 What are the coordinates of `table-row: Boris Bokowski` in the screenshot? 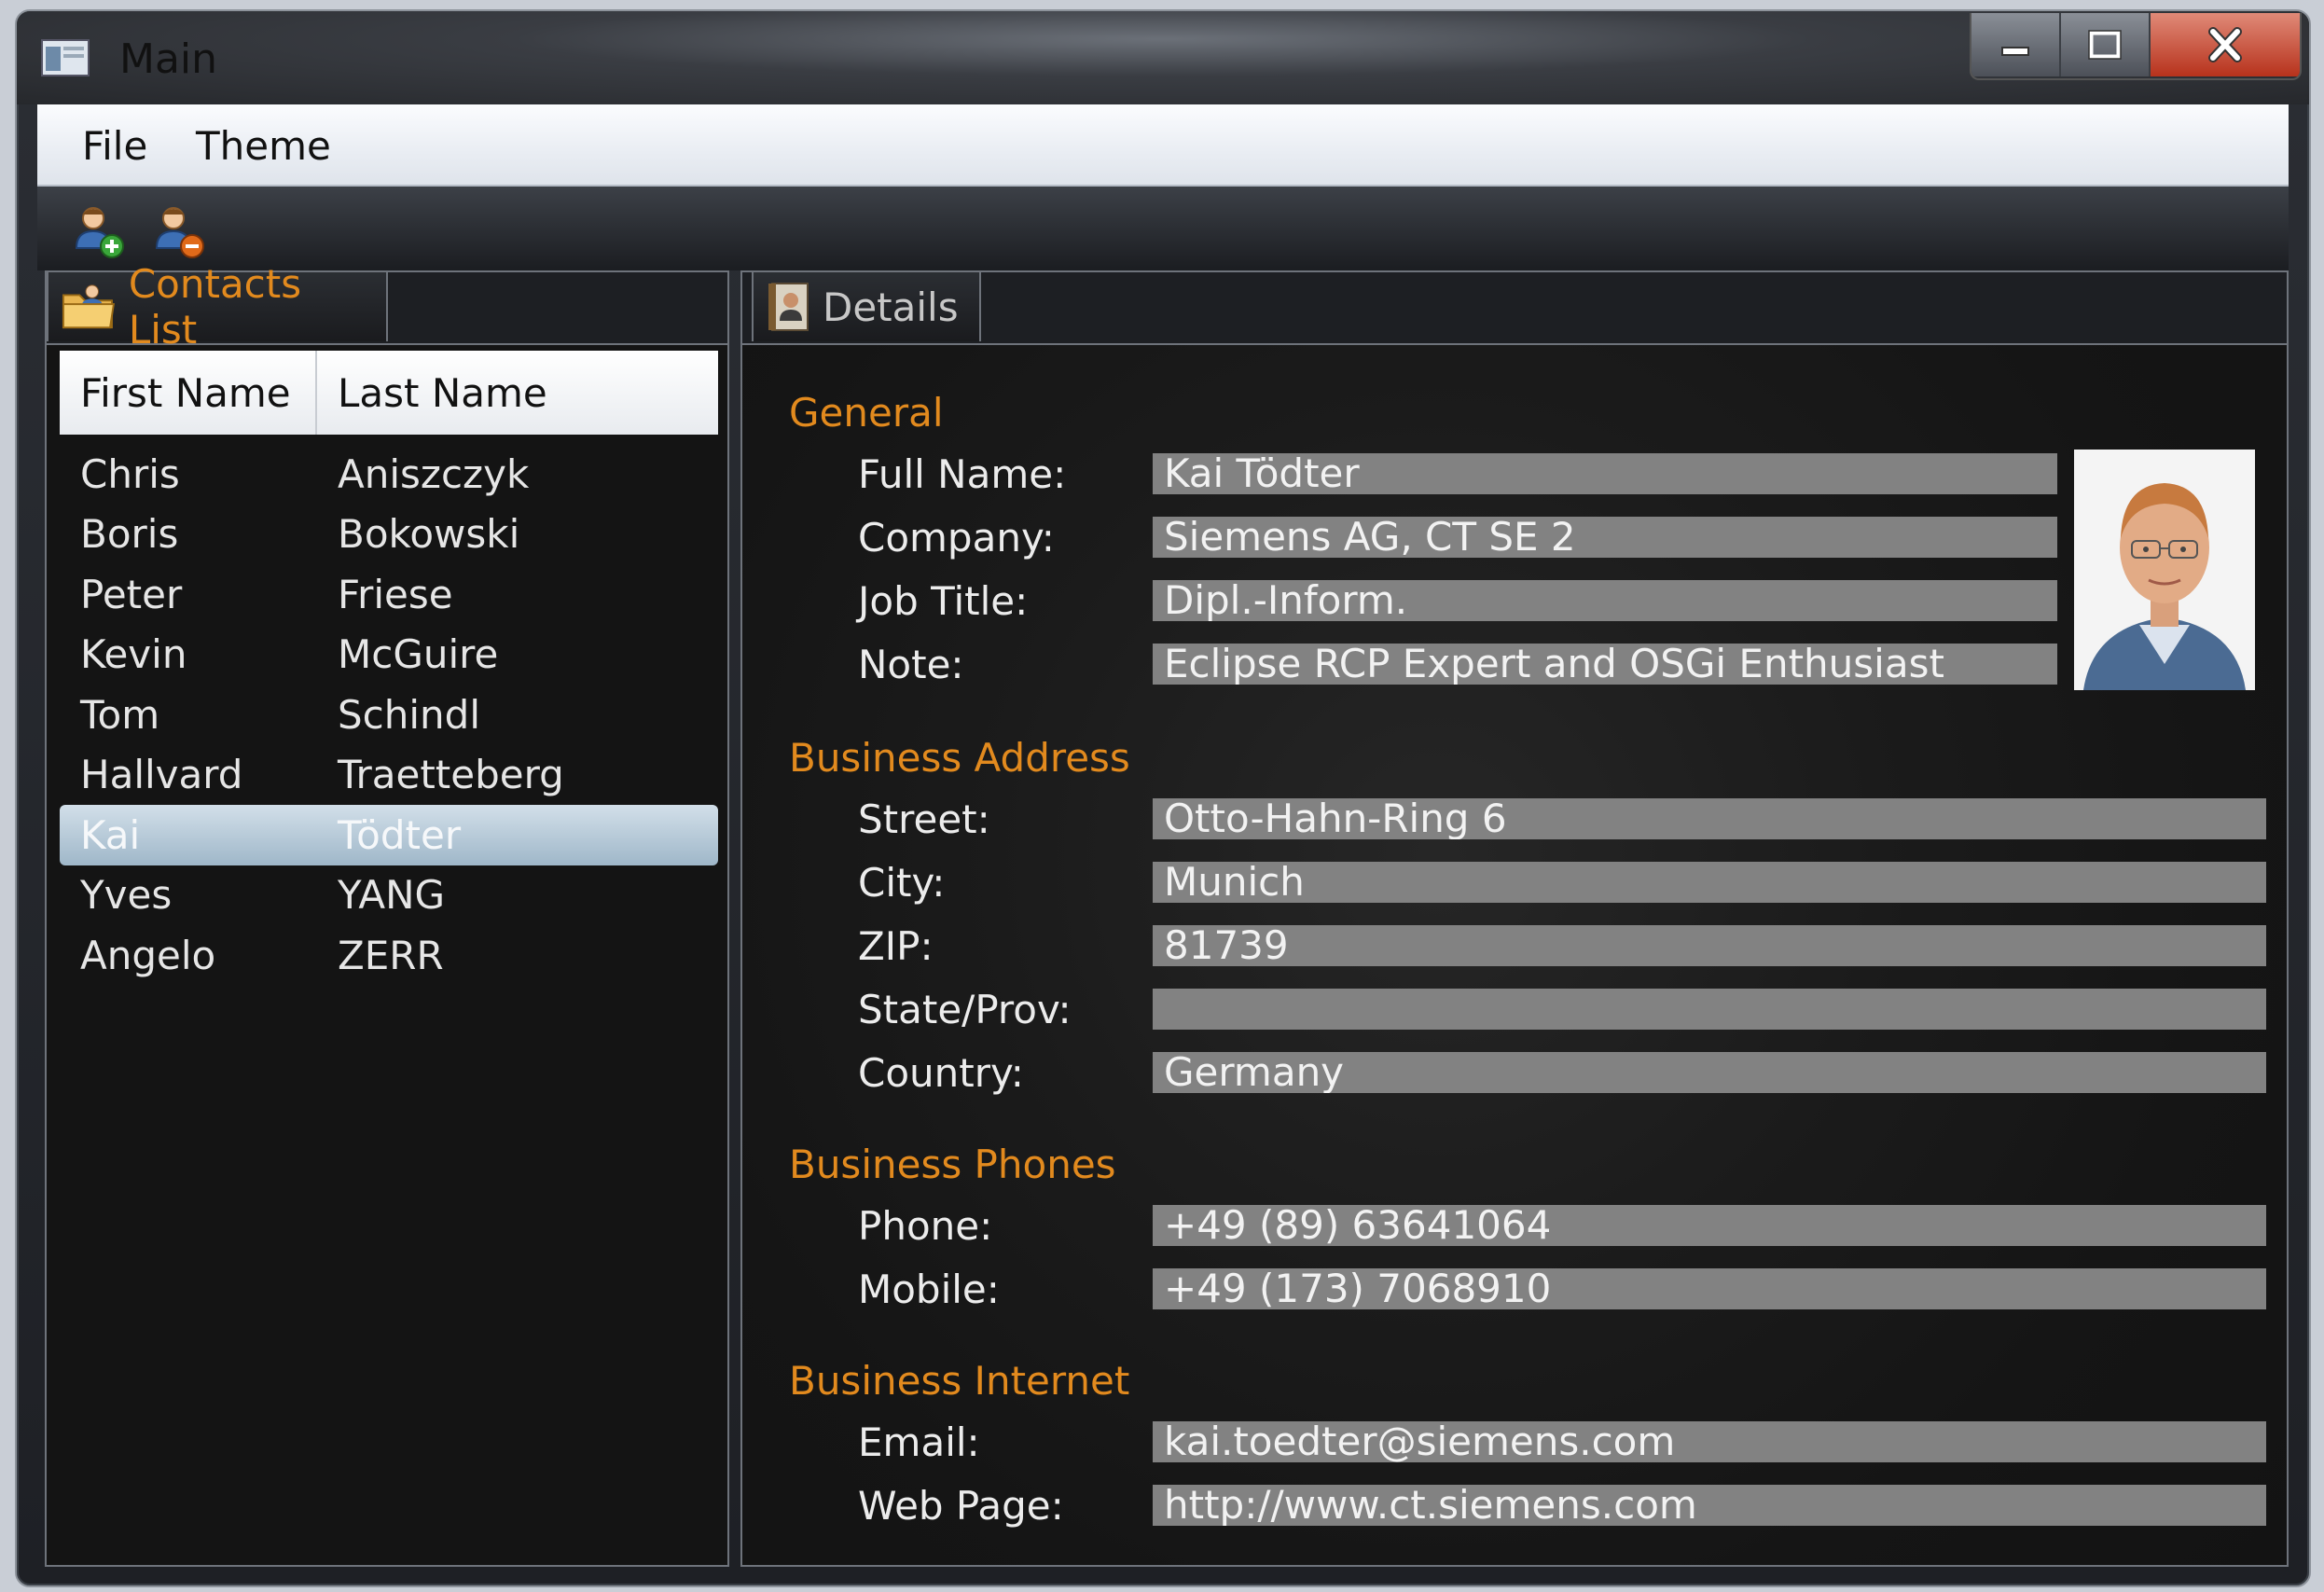 It's located at (389, 535).